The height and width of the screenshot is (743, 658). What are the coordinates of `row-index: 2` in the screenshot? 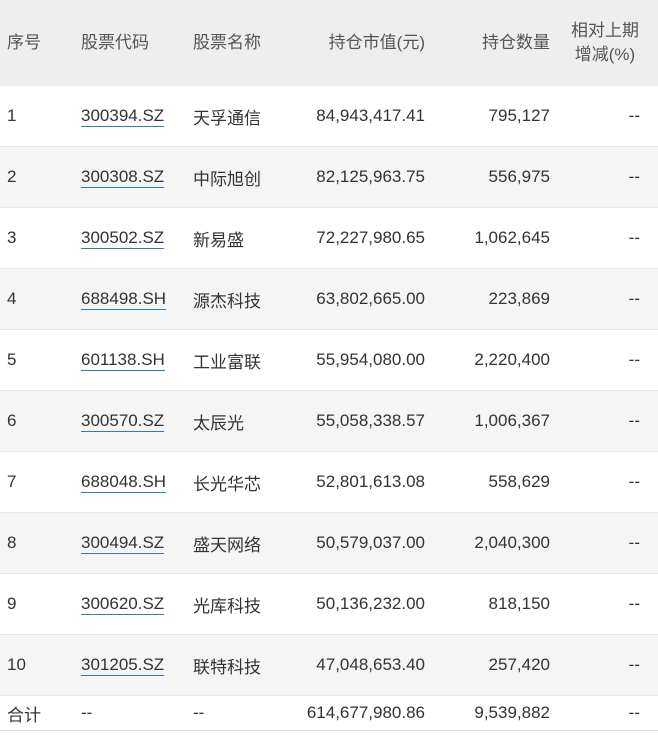 It's located at (40, 177).